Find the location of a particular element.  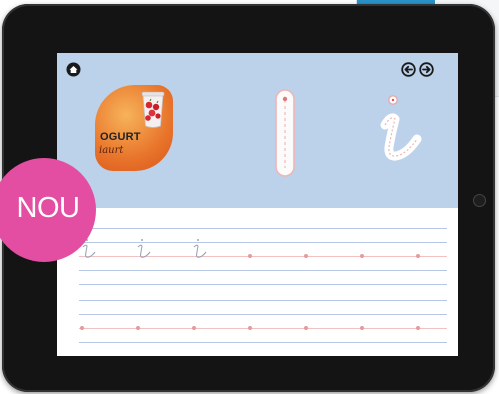

letter-cursive-guide is located at coordinates (401, 130).